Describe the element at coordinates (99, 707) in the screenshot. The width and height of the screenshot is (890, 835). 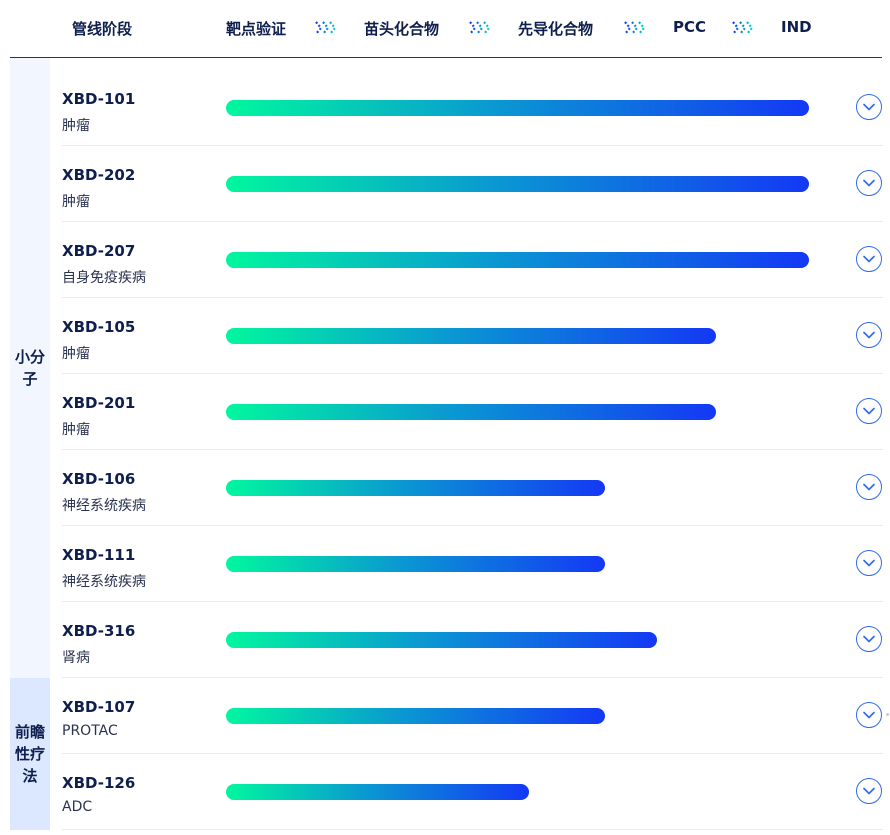
I see `drug-code: XBD-107` at that location.